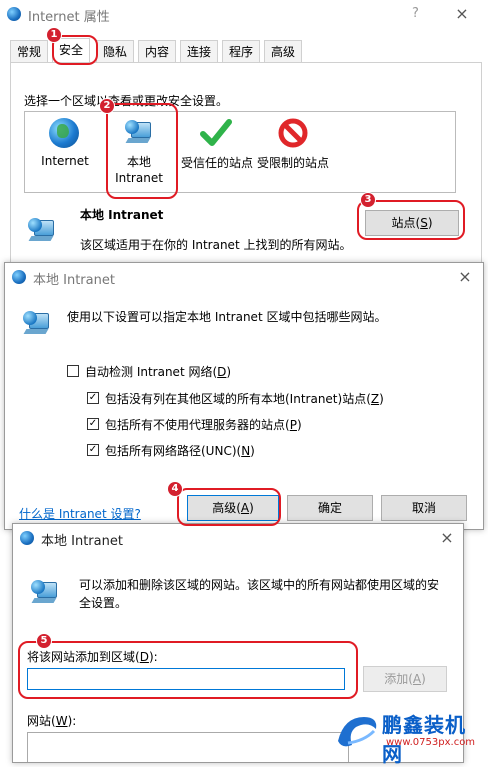 The width and height of the screenshot is (488, 767). Describe the element at coordinates (216, 133) in the screenshot. I see `check-icon` at that location.